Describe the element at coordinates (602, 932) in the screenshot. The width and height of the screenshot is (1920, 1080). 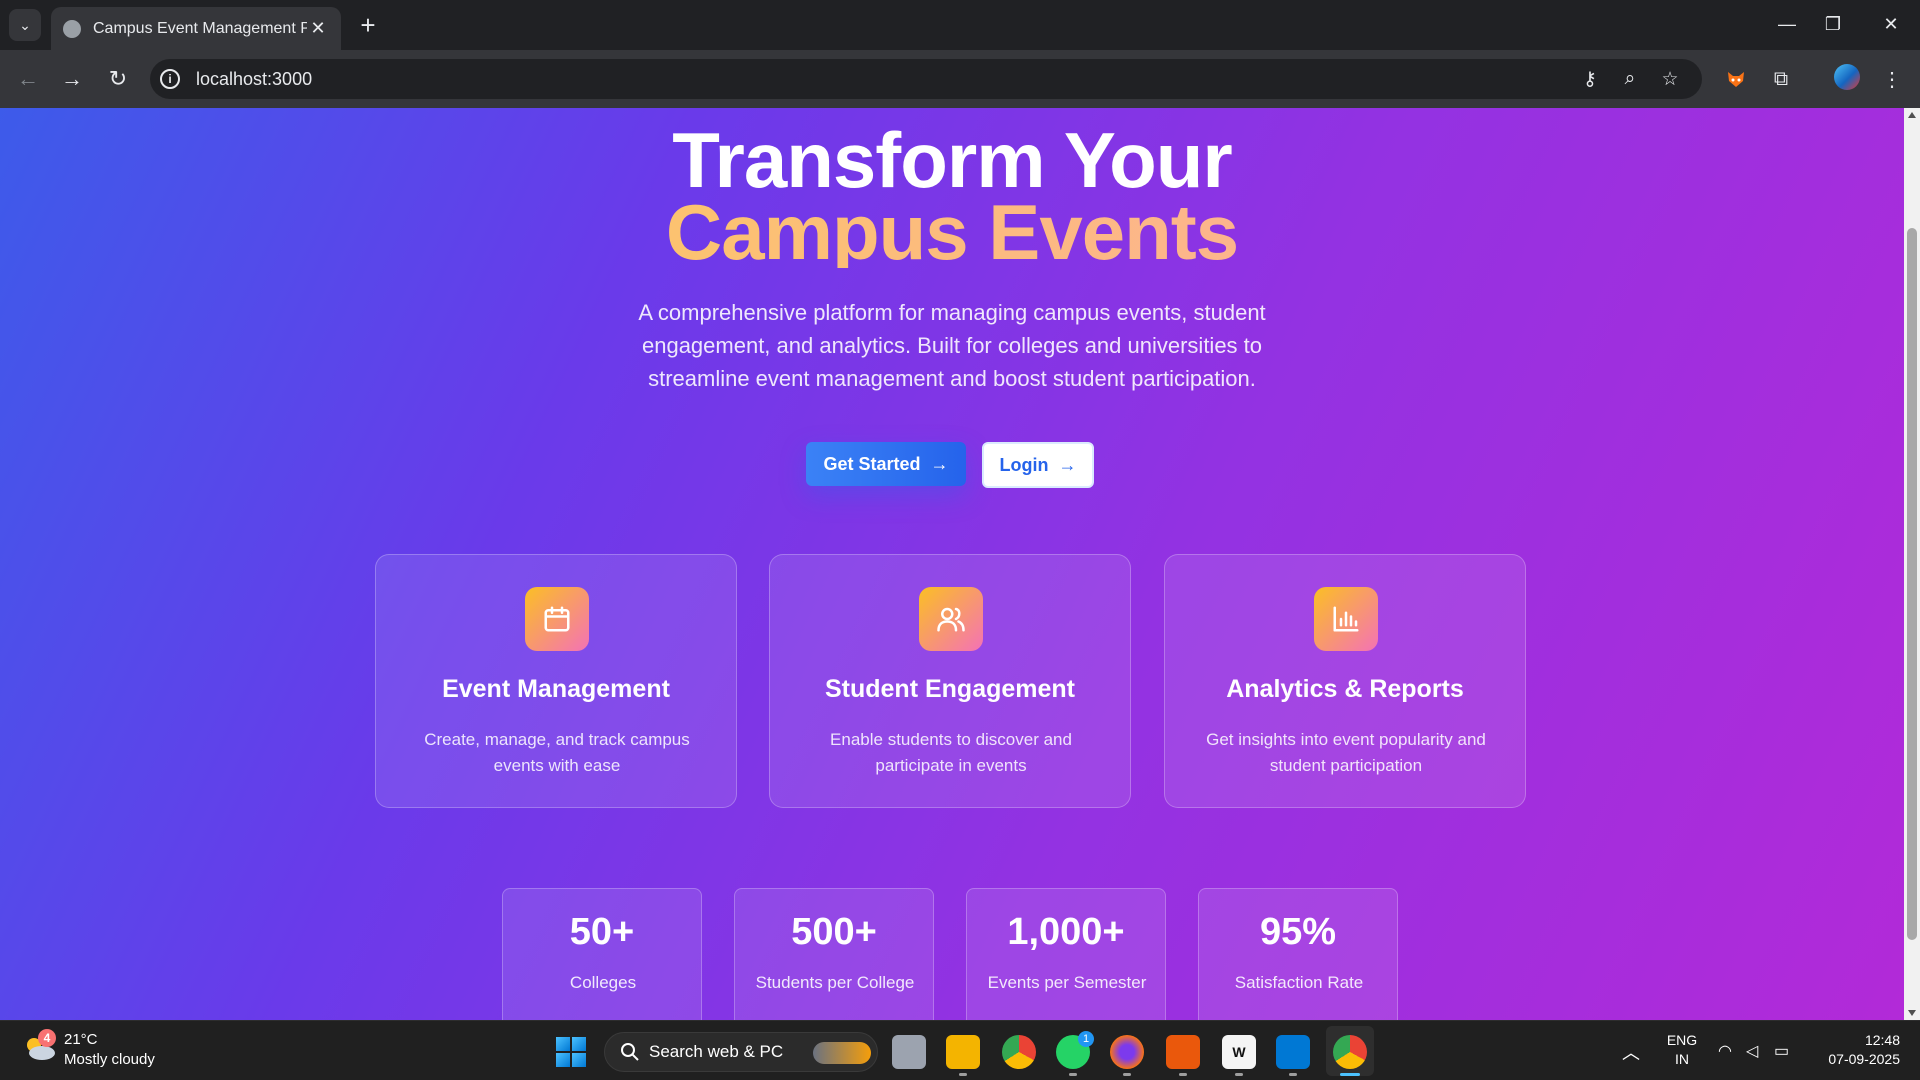
I see `stat-value: 50+` at that location.